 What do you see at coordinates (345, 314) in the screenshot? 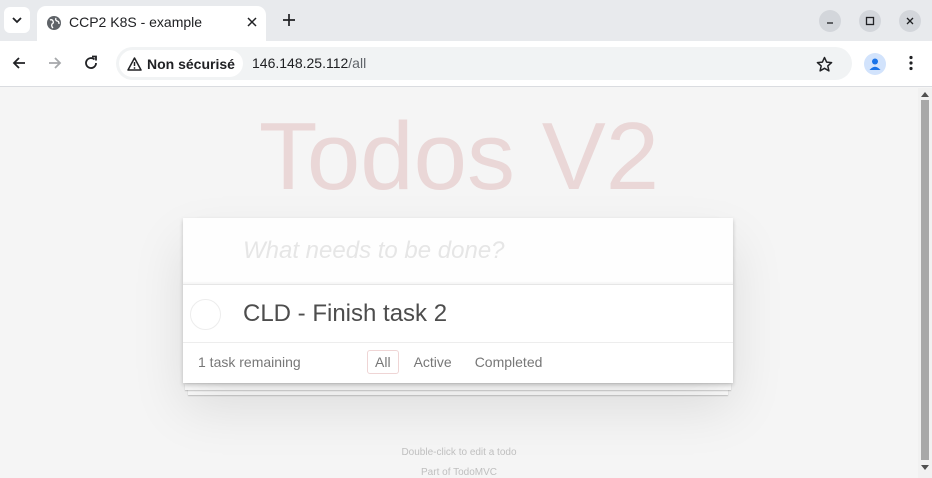
I see `todo-label: CLD - Finish task 2` at bounding box center [345, 314].